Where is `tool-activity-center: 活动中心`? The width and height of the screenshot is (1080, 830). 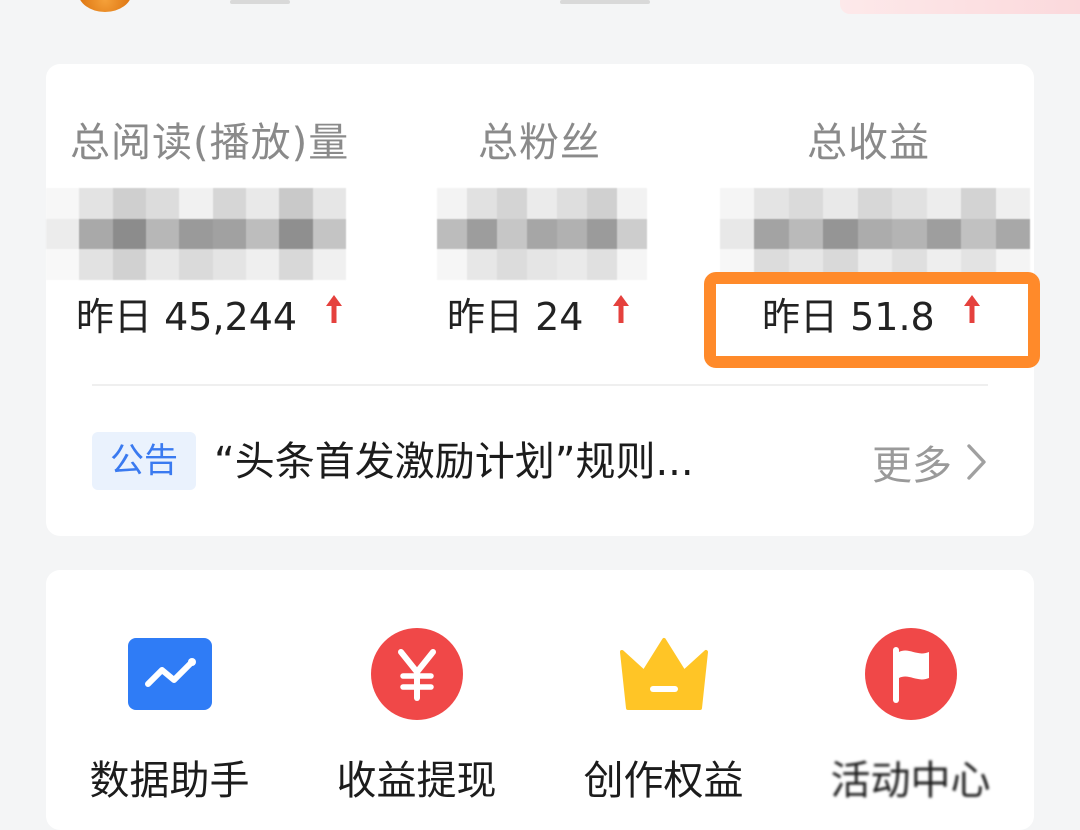 tool-activity-center: 活动中心 is located at coordinates (910, 700).